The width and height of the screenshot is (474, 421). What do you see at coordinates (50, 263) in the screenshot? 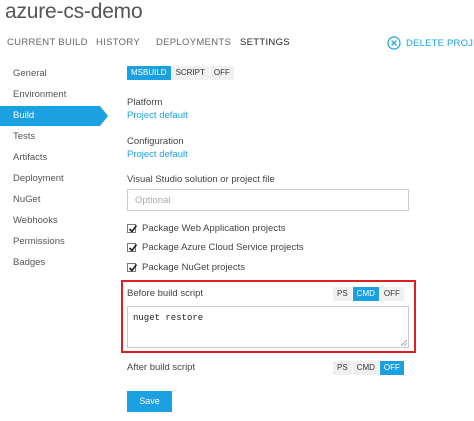
I see `sidebar-item-badges: Badges` at bounding box center [50, 263].